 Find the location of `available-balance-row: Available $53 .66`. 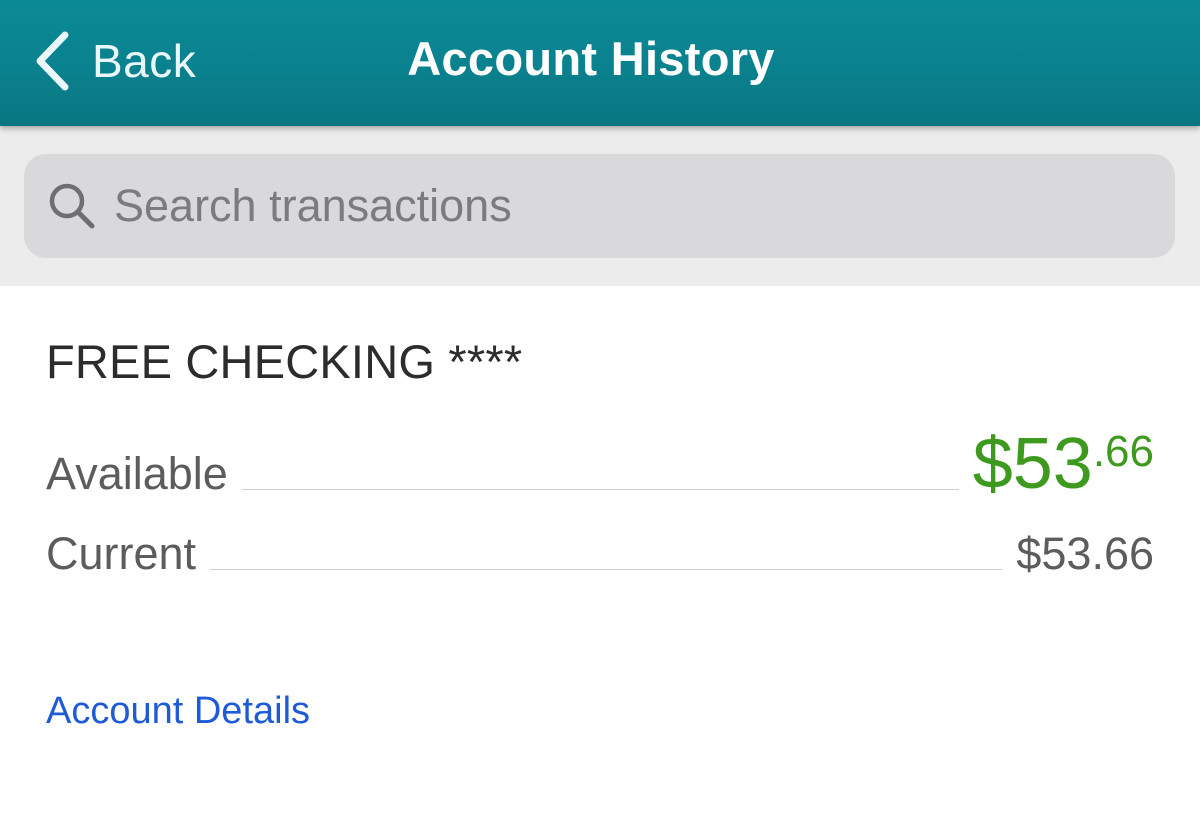

available-balance-row: Available $53 .66 is located at coordinates (600, 463).